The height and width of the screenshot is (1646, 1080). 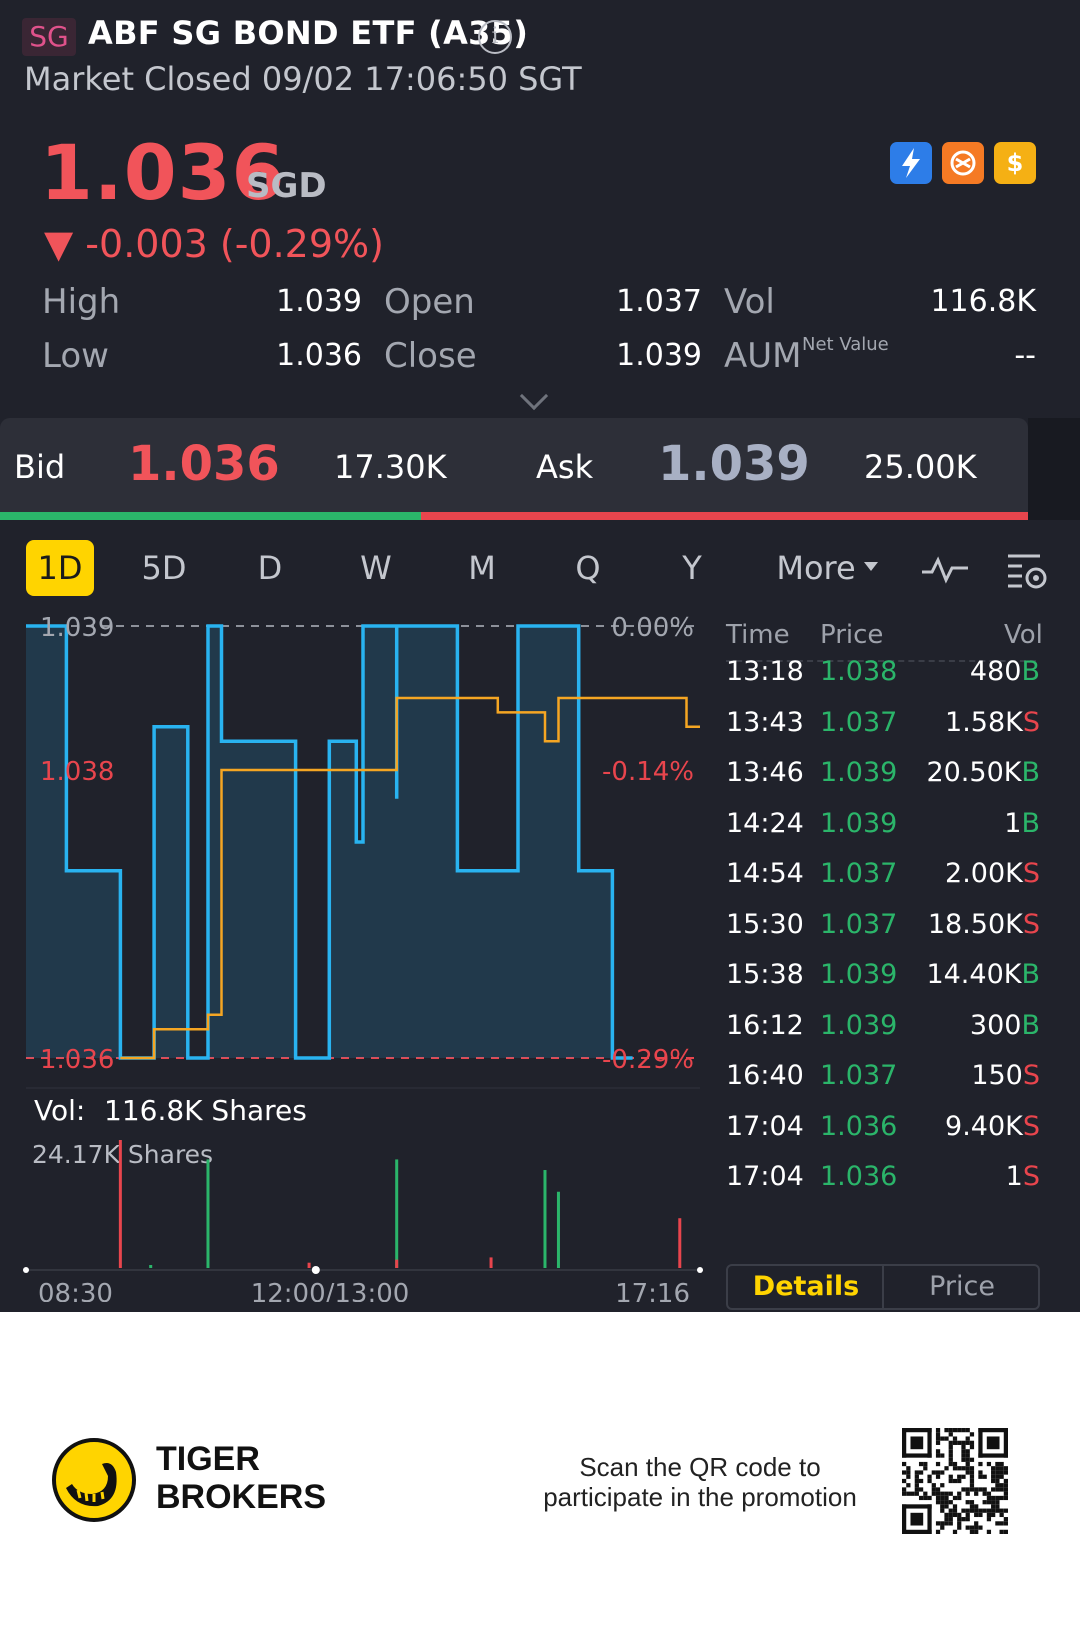 What do you see at coordinates (204, 464) in the screenshot?
I see `bid-price: 1.036` at bounding box center [204, 464].